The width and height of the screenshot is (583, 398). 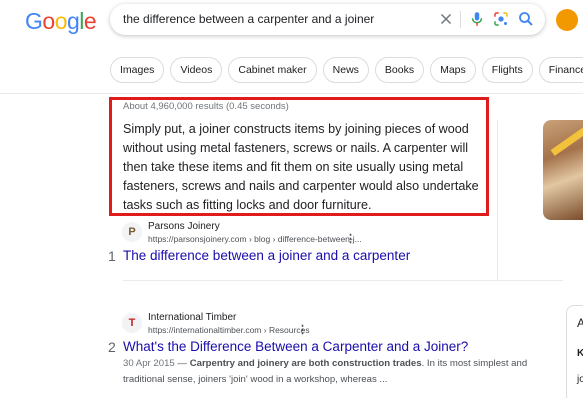 I want to click on result-site-name: Parsons Joinery, so click(x=184, y=226).